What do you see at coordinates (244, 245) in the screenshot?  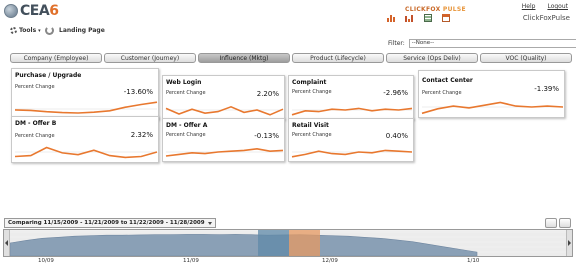 I see `timeline-area` at bounding box center [244, 245].